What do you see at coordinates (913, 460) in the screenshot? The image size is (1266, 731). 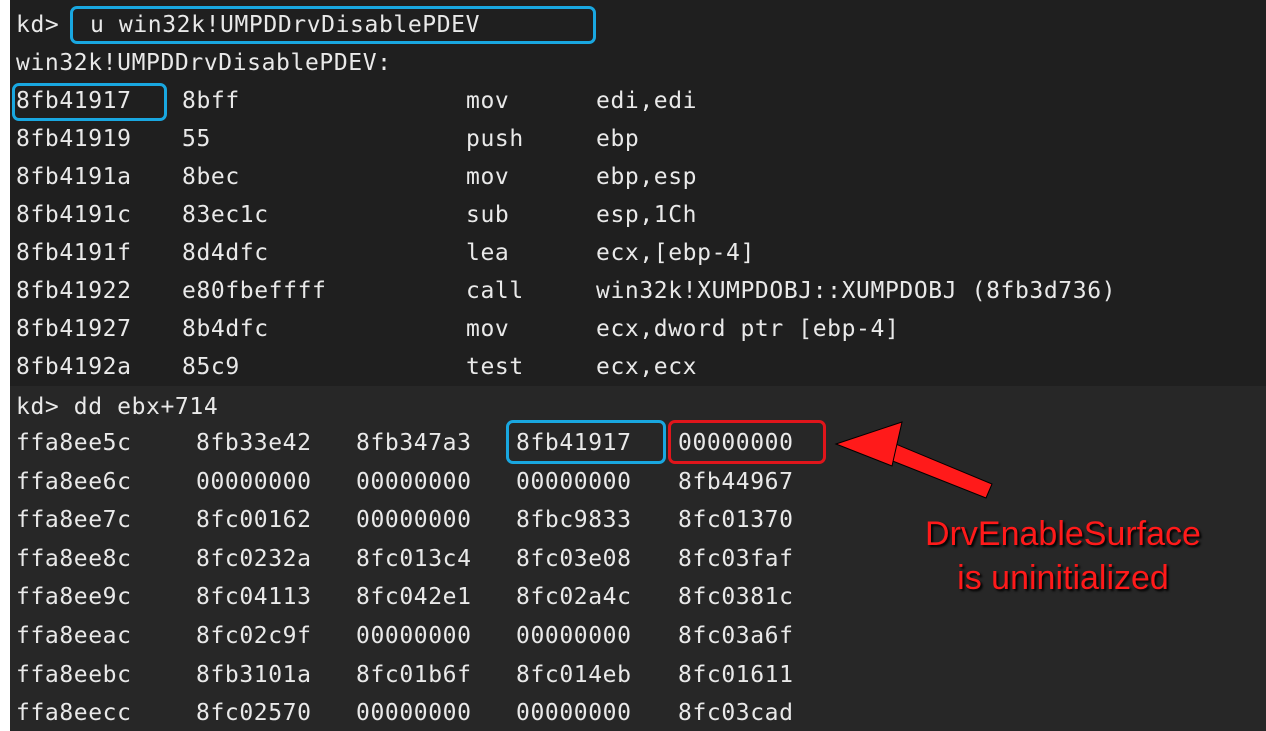 I see `callout-arrow` at bounding box center [913, 460].